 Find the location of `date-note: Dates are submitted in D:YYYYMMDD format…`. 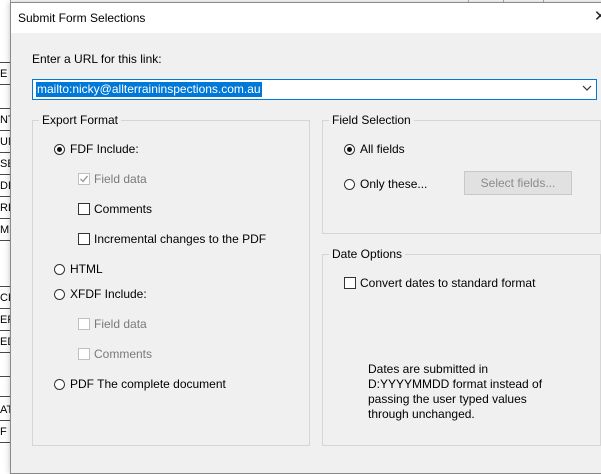

date-note: Dates are submitted in D:YYYYMMDD format… is located at coordinates (455, 392).